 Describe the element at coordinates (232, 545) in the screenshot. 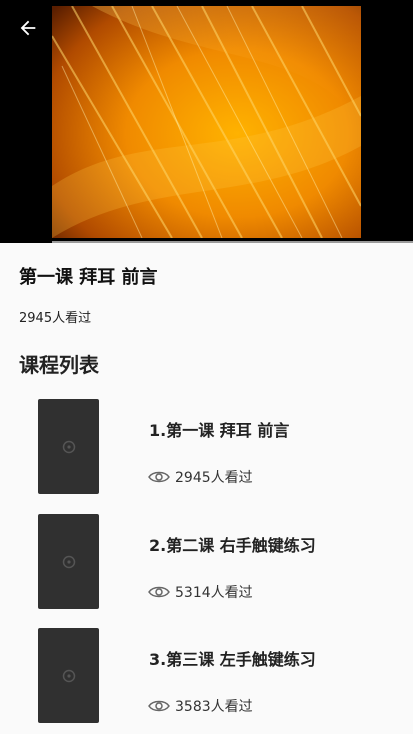

I see `course-item-title: 2.第二课 右手触键练习` at that location.